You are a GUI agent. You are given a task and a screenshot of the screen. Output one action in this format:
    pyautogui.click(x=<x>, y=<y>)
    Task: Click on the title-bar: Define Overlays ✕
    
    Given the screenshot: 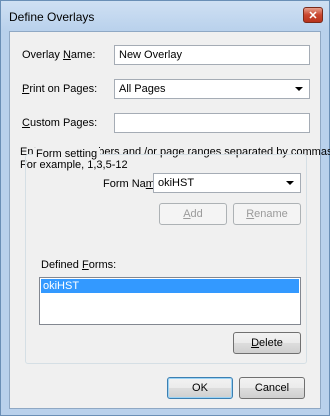 What is the action you would take?
    pyautogui.click(x=165, y=16)
    